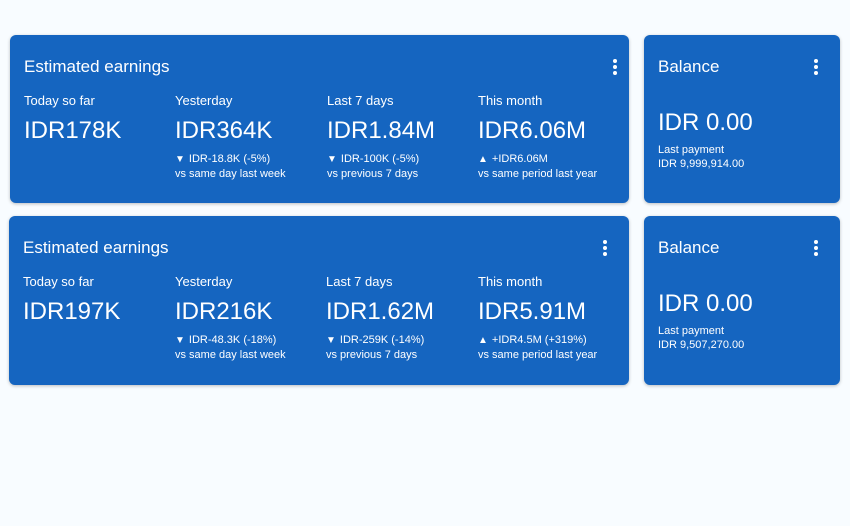 Image resolution: width=850 pixels, height=526 pixels. I want to click on metric-change: ▼ IDR-259K (-14%), so click(401, 340).